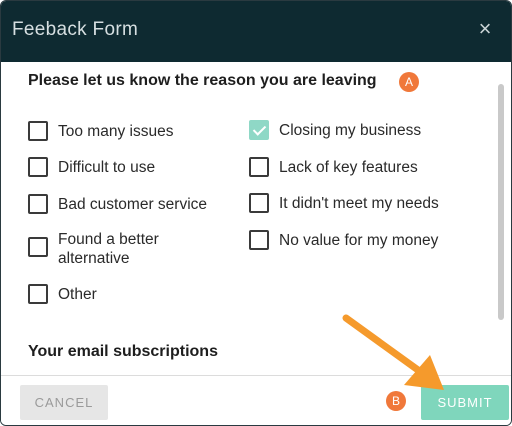 This screenshot has height=426, width=512. What do you see at coordinates (108, 249) in the screenshot?
I see `option-label: Found a better alternative` at bounding box center [108, 249].